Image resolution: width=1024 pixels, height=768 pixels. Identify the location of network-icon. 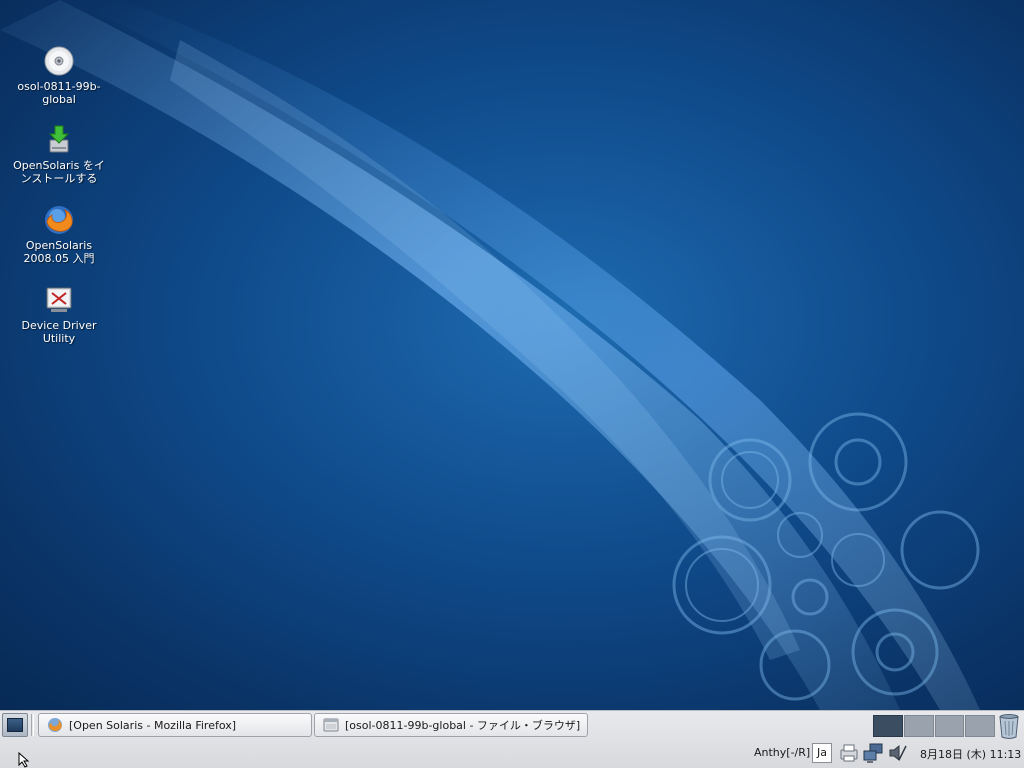
(873, 753).